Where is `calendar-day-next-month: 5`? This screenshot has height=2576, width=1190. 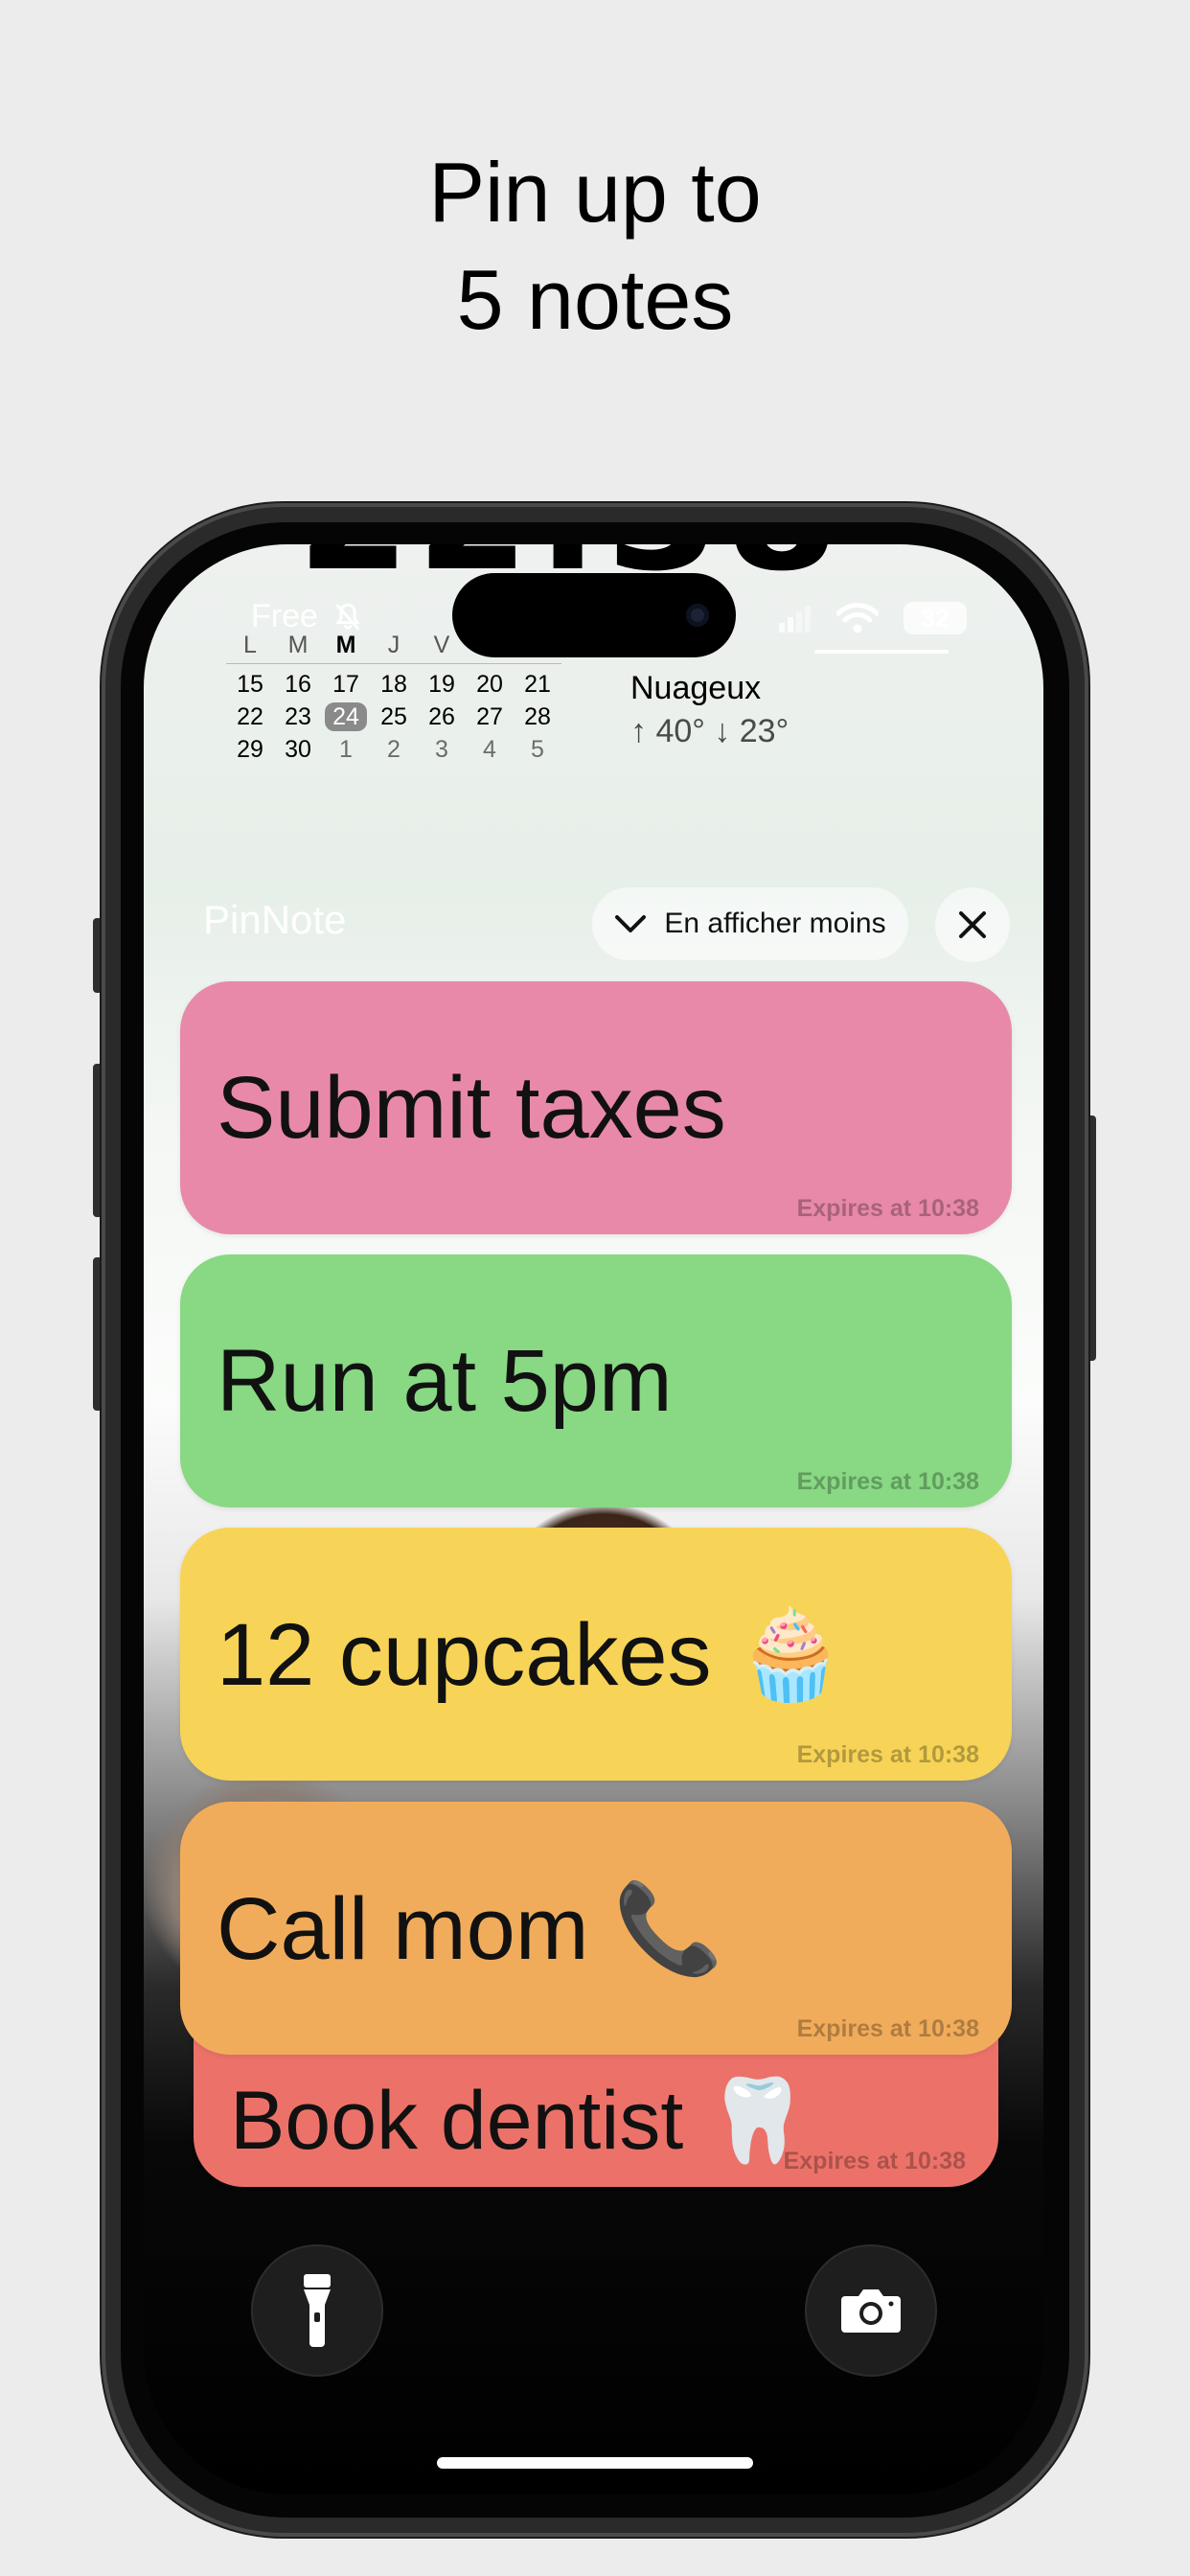
calendar-day-next-month: 5 is located at coordinates (538, 749).